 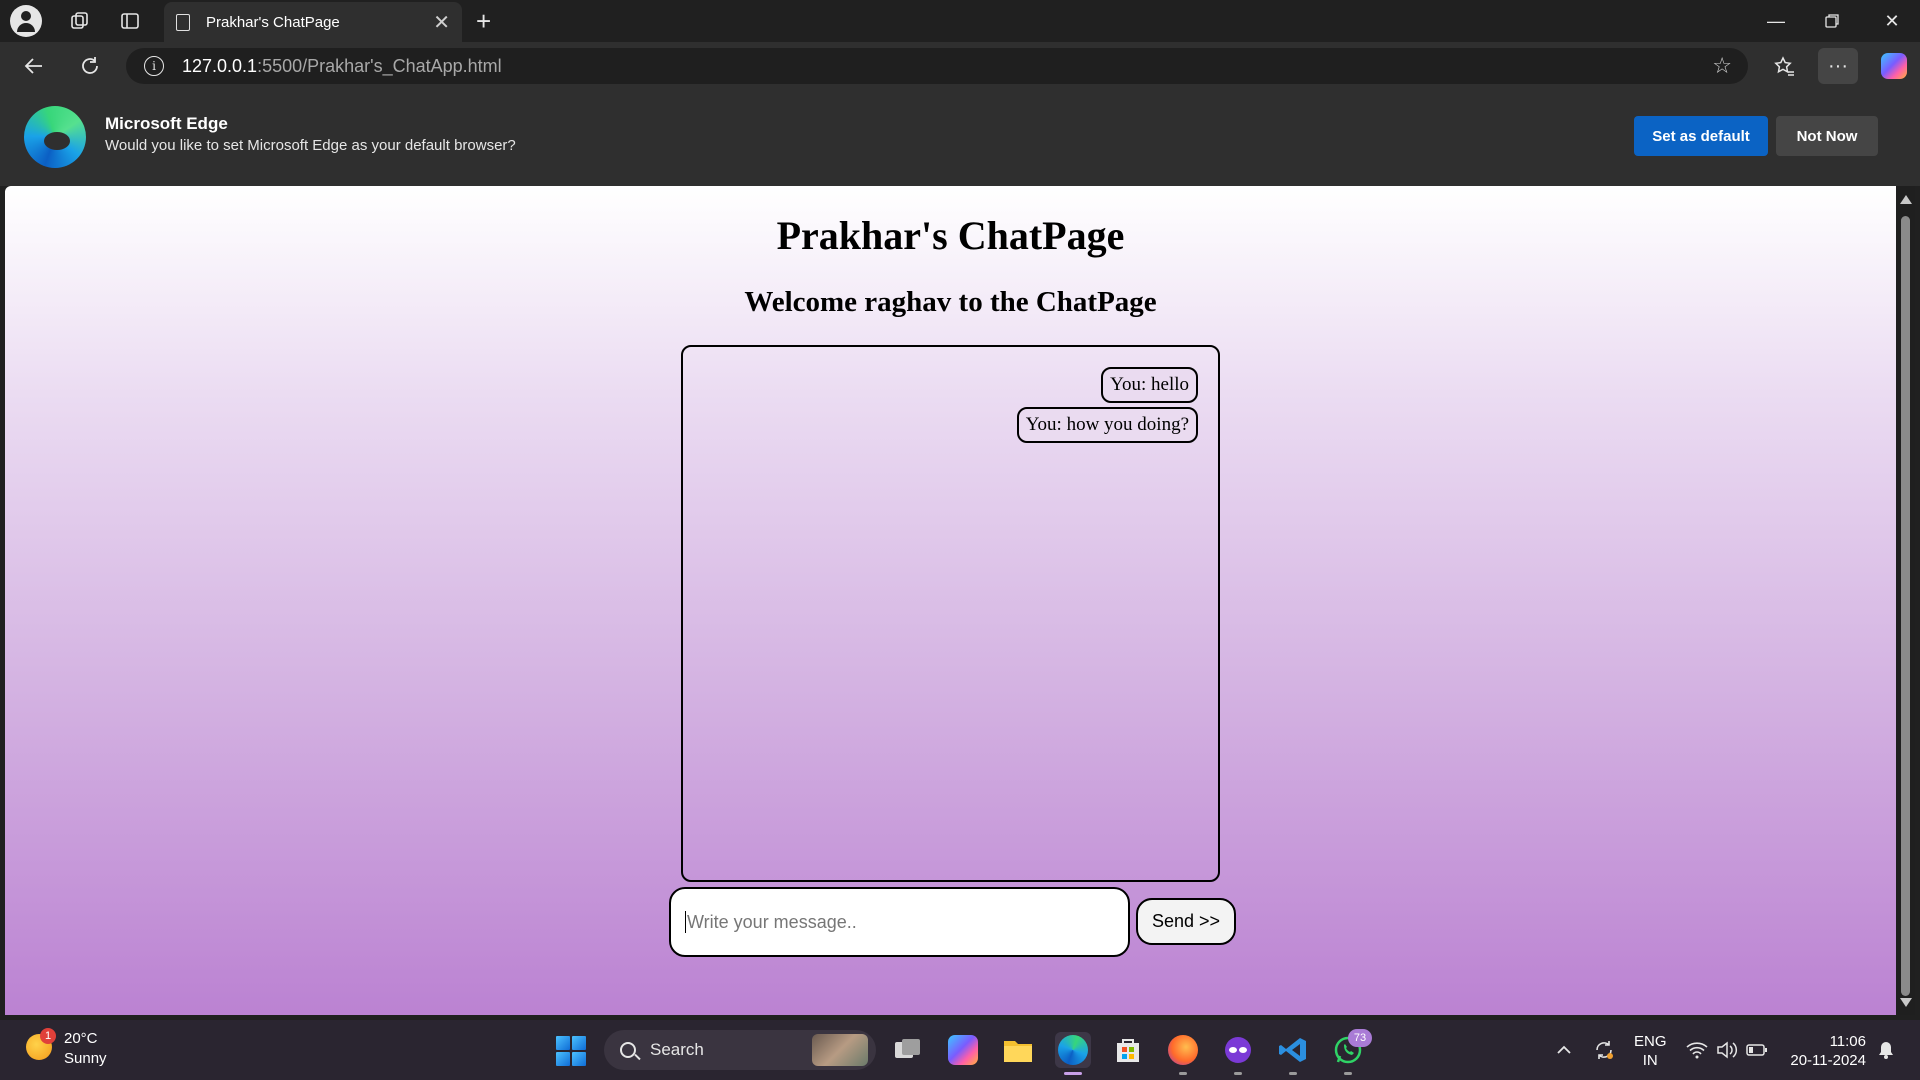 What do you see at coordinates (908, 1050) in the screenshot?
I see `task-view-icon` at bounding box center [908, 1050].